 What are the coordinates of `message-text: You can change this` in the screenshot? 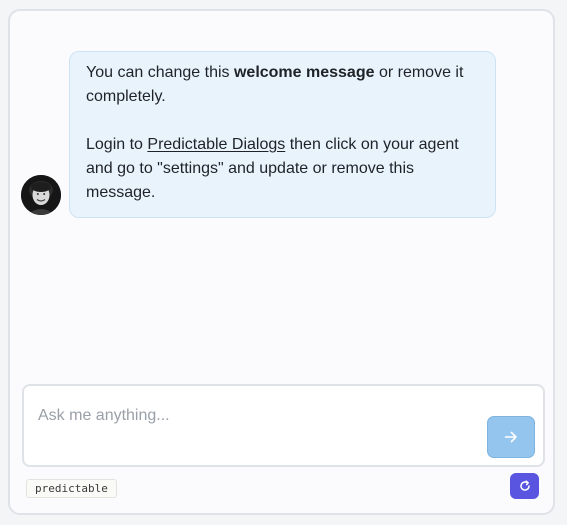 It's located at (160, 72).